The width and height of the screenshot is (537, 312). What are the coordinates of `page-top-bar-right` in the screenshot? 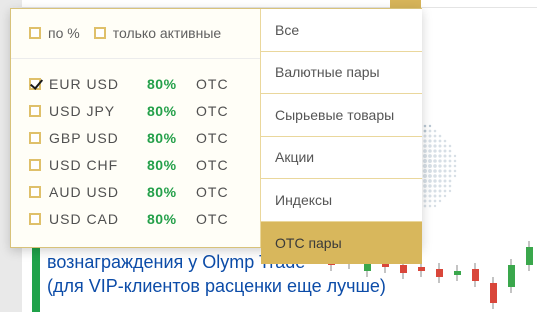 It's located at (479, 4).